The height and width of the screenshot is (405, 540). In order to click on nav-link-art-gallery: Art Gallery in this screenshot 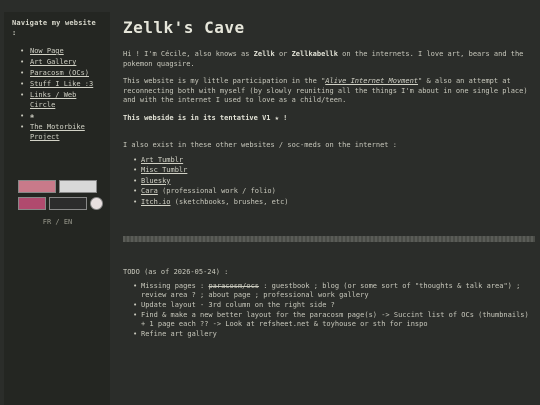, I will do `click(53, 62)`.